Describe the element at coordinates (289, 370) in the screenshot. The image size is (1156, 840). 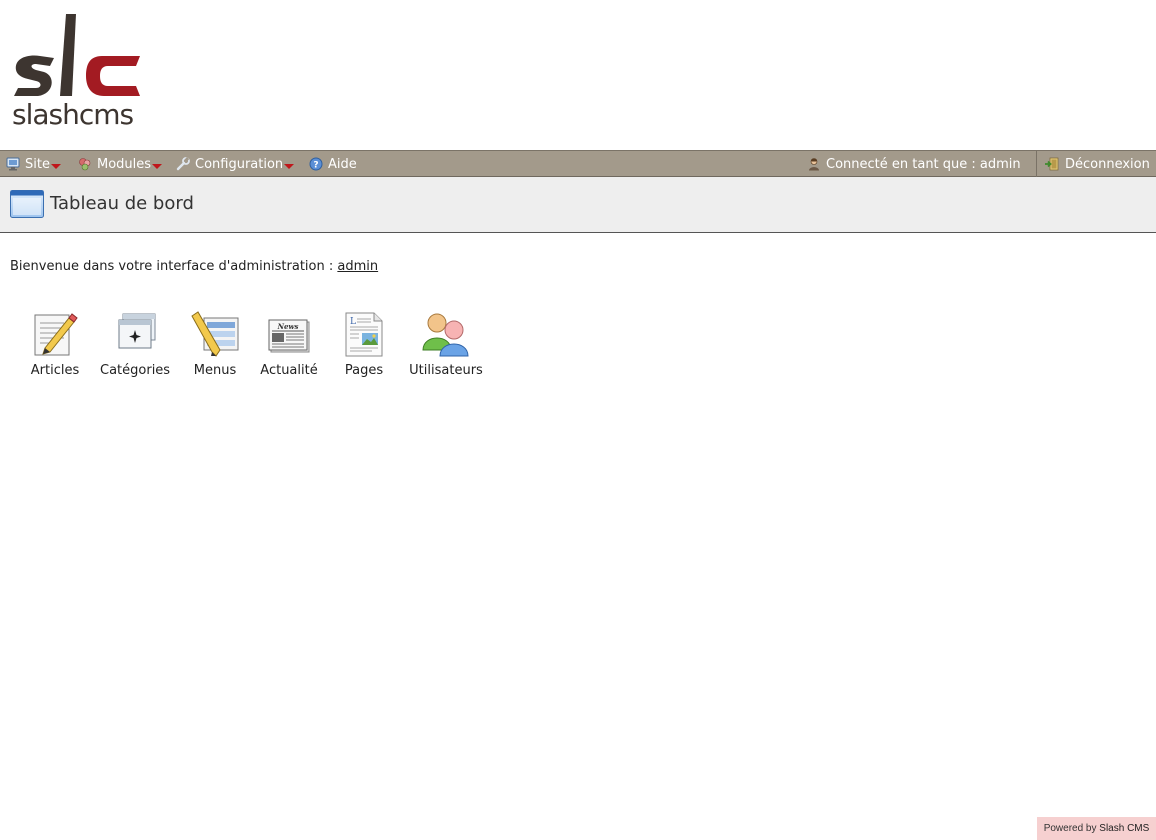
I see `shortcut-actualite-label: Actualité` at that location.